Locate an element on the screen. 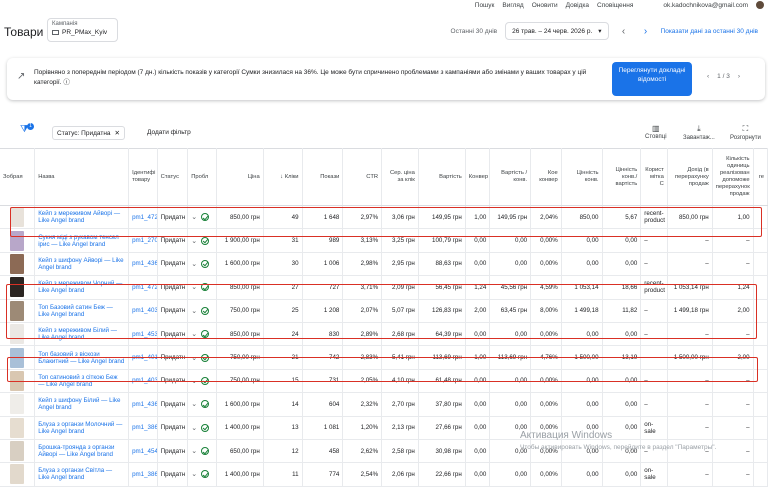 The image size is (768, 498). view-details-button: Переглянути докладні відомості is located at coordinates (652, 79).